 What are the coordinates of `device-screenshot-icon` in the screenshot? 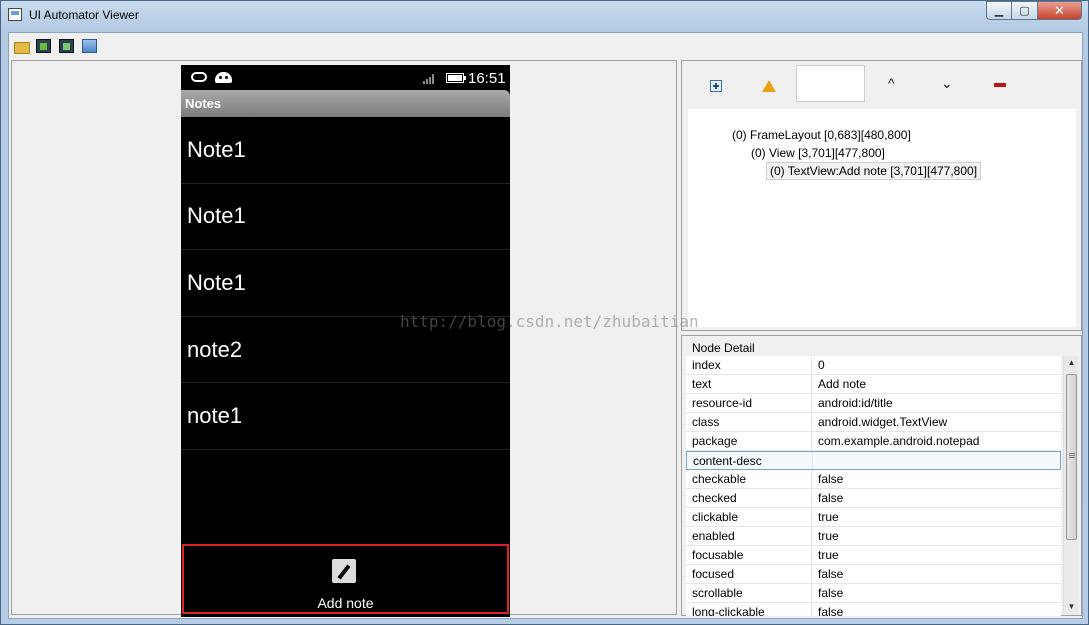 It's located at (43, 46).